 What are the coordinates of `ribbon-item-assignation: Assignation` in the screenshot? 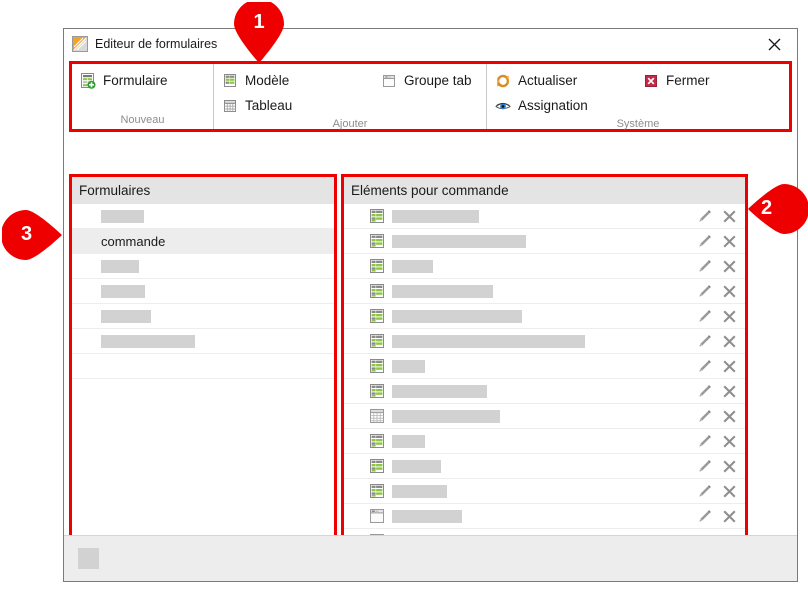 It's located at (541, 105).